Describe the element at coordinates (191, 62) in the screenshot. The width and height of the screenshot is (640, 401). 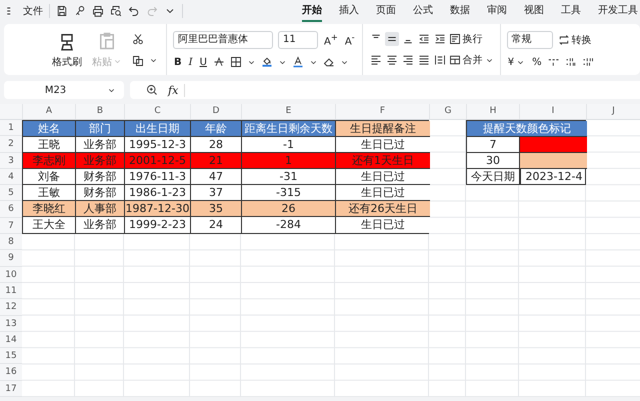
I see `italic-button: I` at that location.